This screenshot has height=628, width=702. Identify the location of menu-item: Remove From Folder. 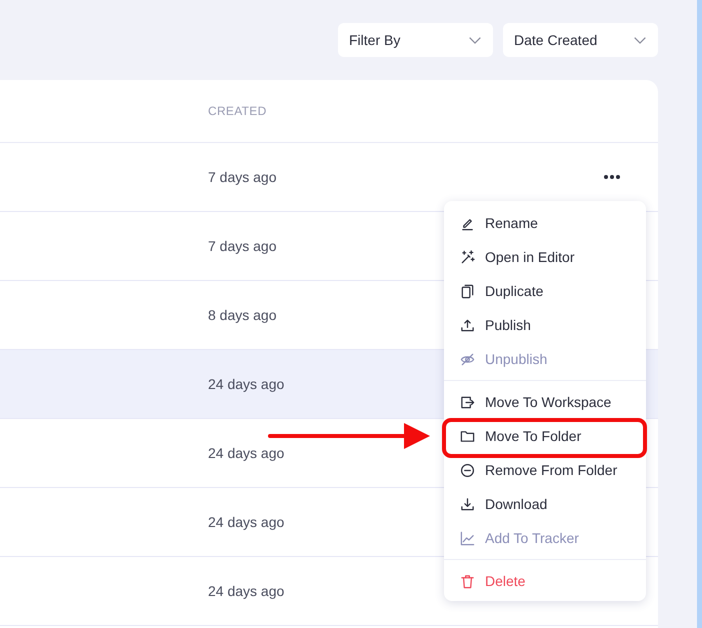
(545, 470).